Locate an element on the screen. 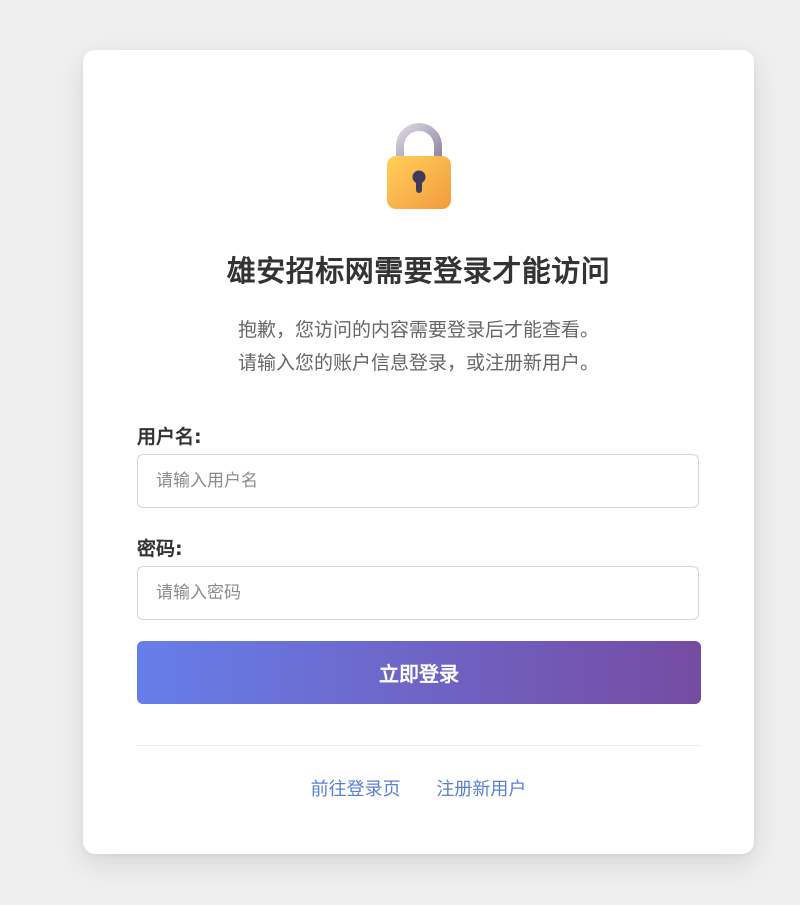 Image resolution: width=800 pixels, height=905 pixels. description-line-1: 抱歉，您访问的内容需要登录后才能查看。 is located at coordinates (418, 330).